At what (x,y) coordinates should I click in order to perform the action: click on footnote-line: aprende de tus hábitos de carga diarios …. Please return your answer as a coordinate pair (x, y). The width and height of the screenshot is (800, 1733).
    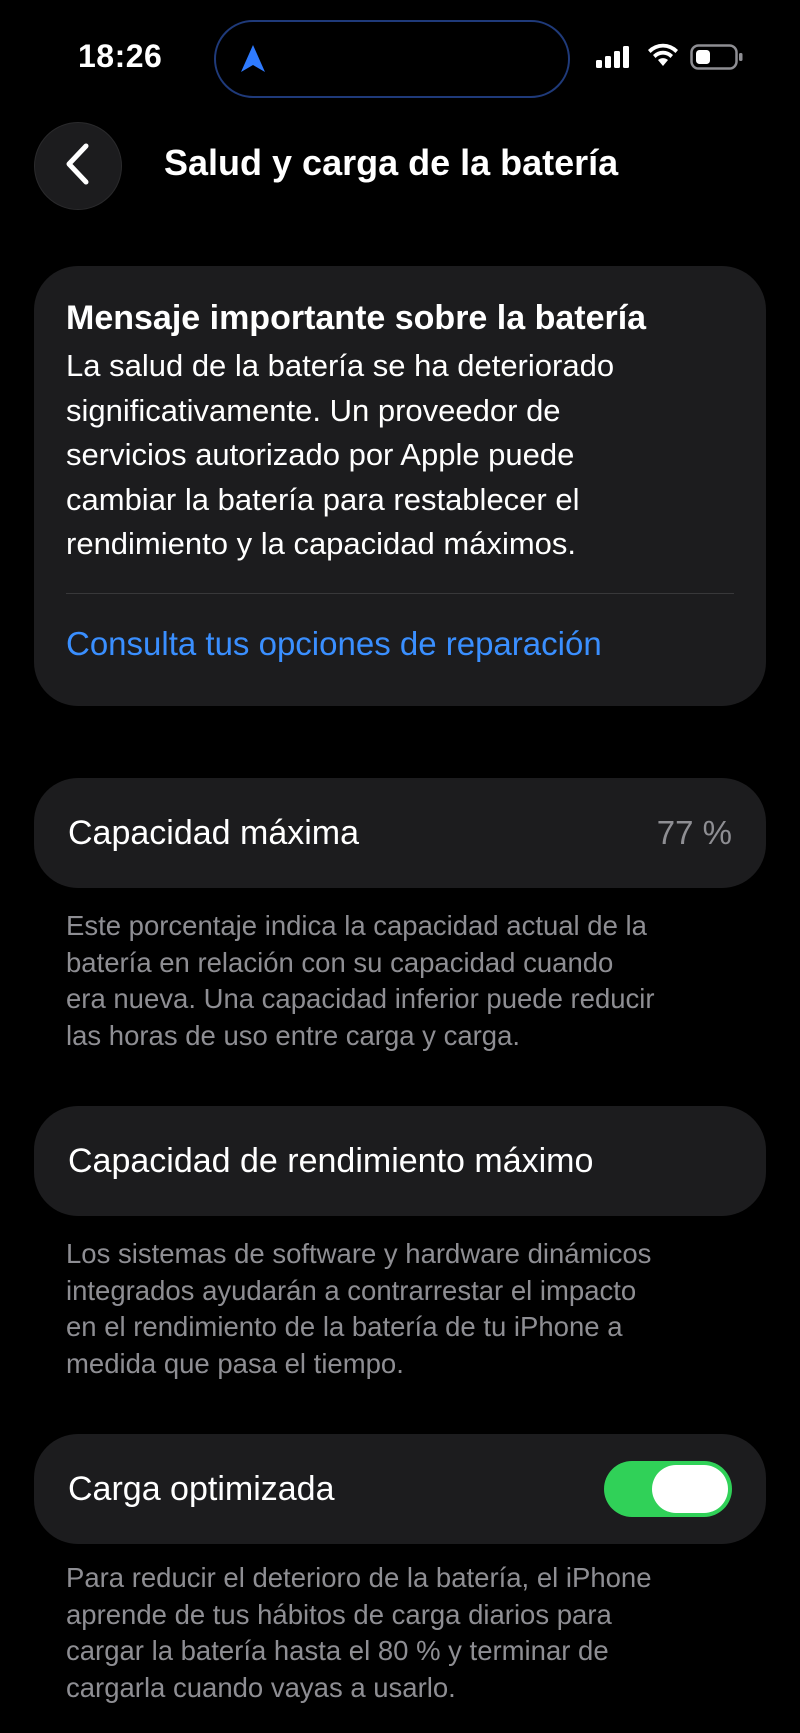
    Looking at the image, I should click on (339, 1614).